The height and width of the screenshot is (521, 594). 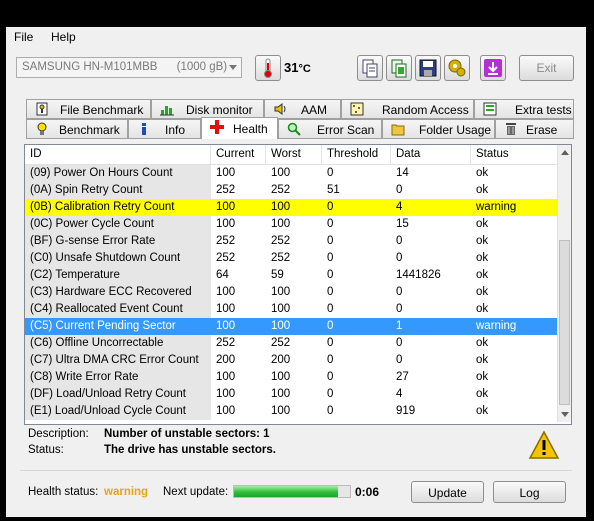 What do you see at coordinates (291, 309) in the screenshot?
I see `table-row: (C4) Reallocated Event Count 100 100 0 0 ok` at bounding box center [291, 309].